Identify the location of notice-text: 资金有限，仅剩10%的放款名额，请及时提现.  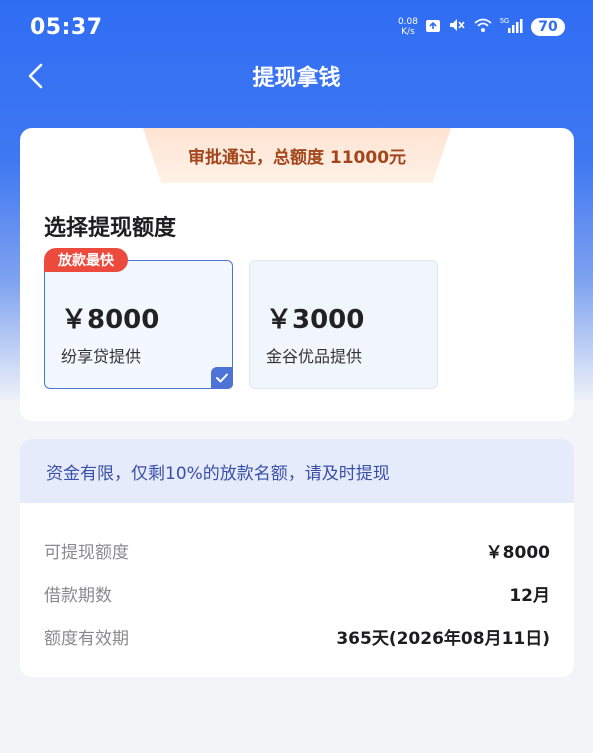
(218, 473).